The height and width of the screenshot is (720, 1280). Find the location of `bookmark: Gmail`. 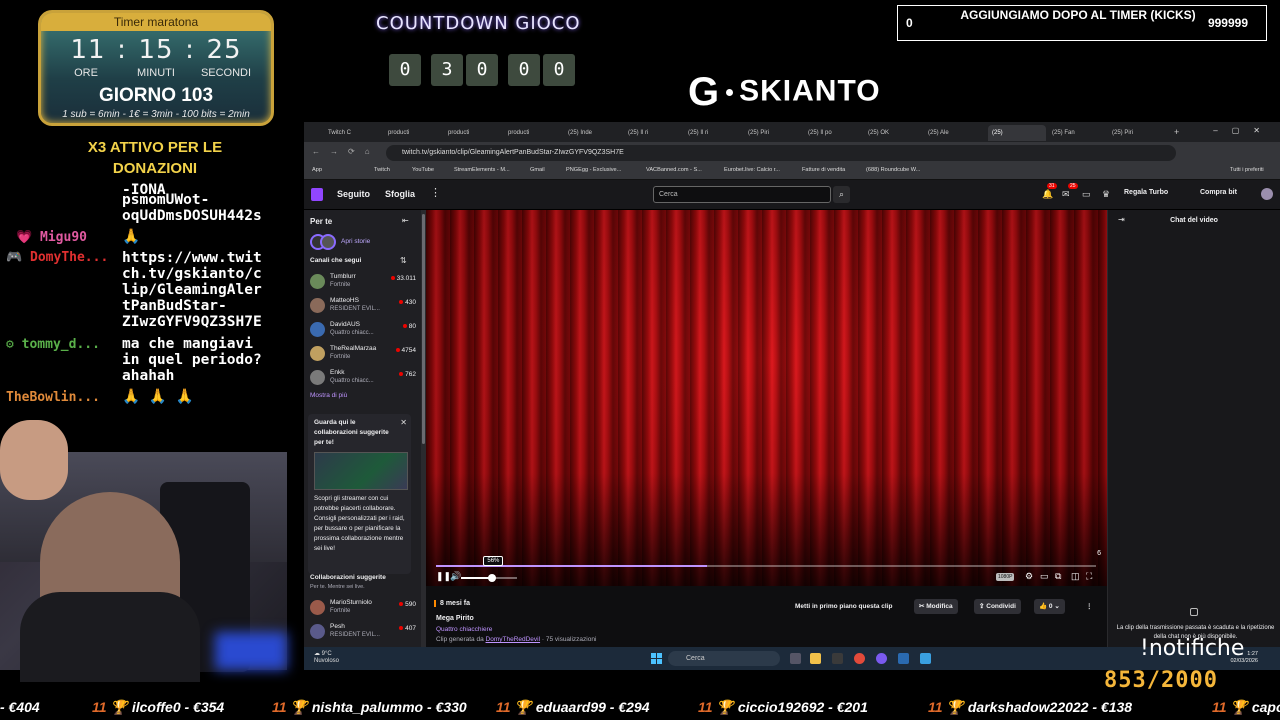

bookmark: Gmail is located at coordinates (537, 170).